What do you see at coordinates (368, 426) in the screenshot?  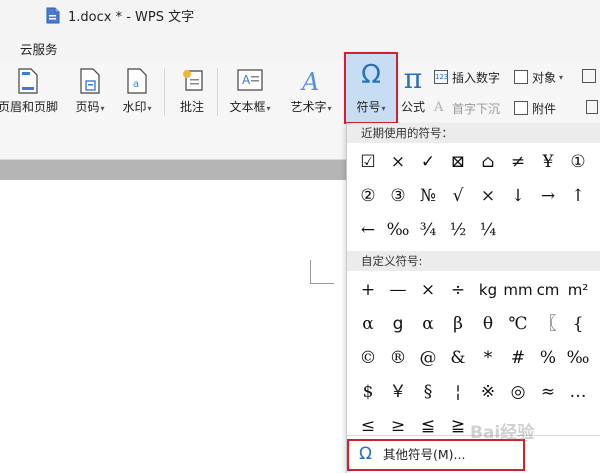 I see `custom-symbol: ≤` at bounding box center [368, 426].